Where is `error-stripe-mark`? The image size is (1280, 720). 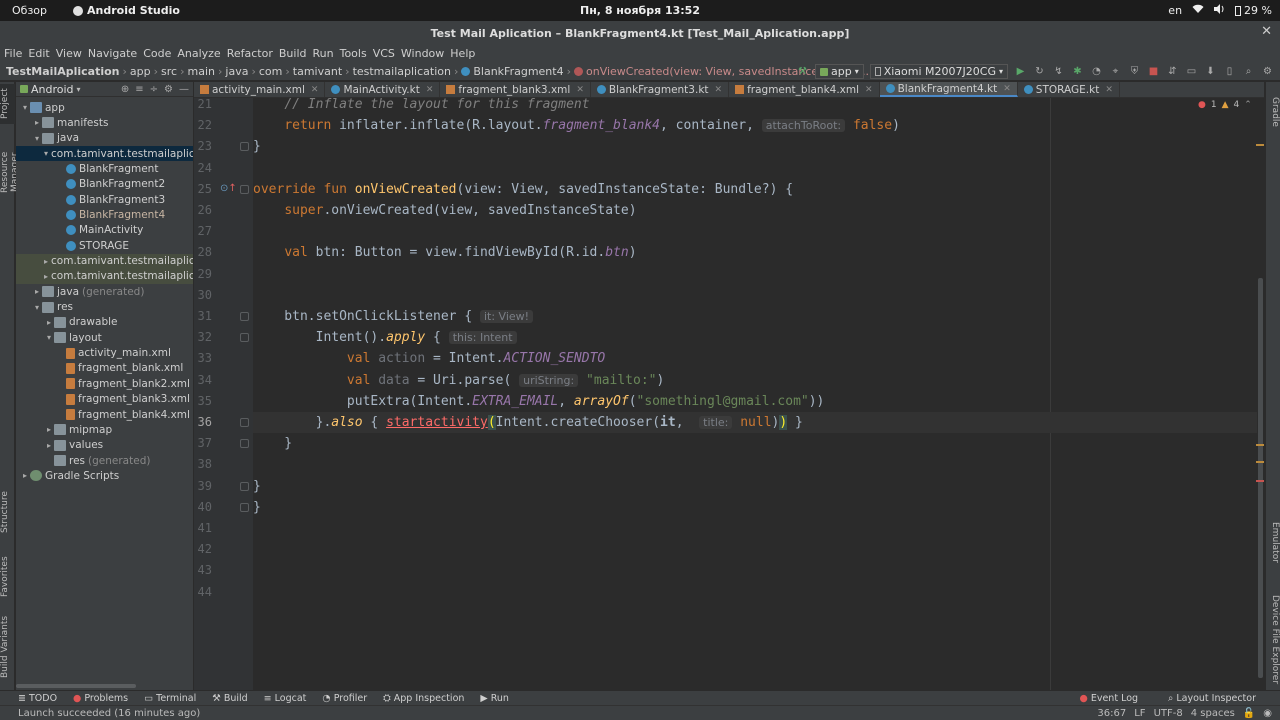 error-stripe-mark is located at coordinates (1260, 481).